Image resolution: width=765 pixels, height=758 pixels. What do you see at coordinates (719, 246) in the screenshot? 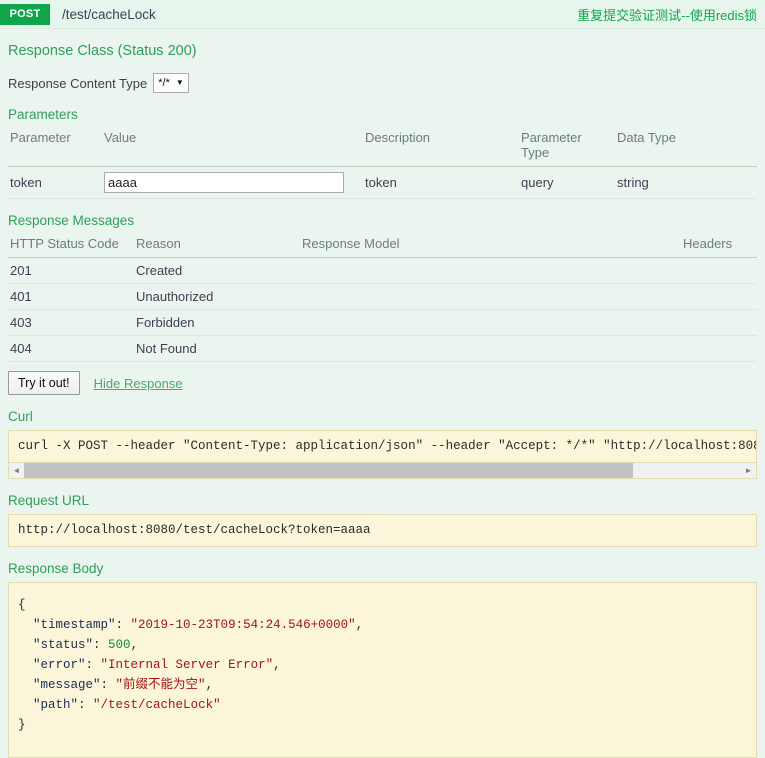
I see `response-messages-col-headers: Headers` at bounding box center [719, 246].